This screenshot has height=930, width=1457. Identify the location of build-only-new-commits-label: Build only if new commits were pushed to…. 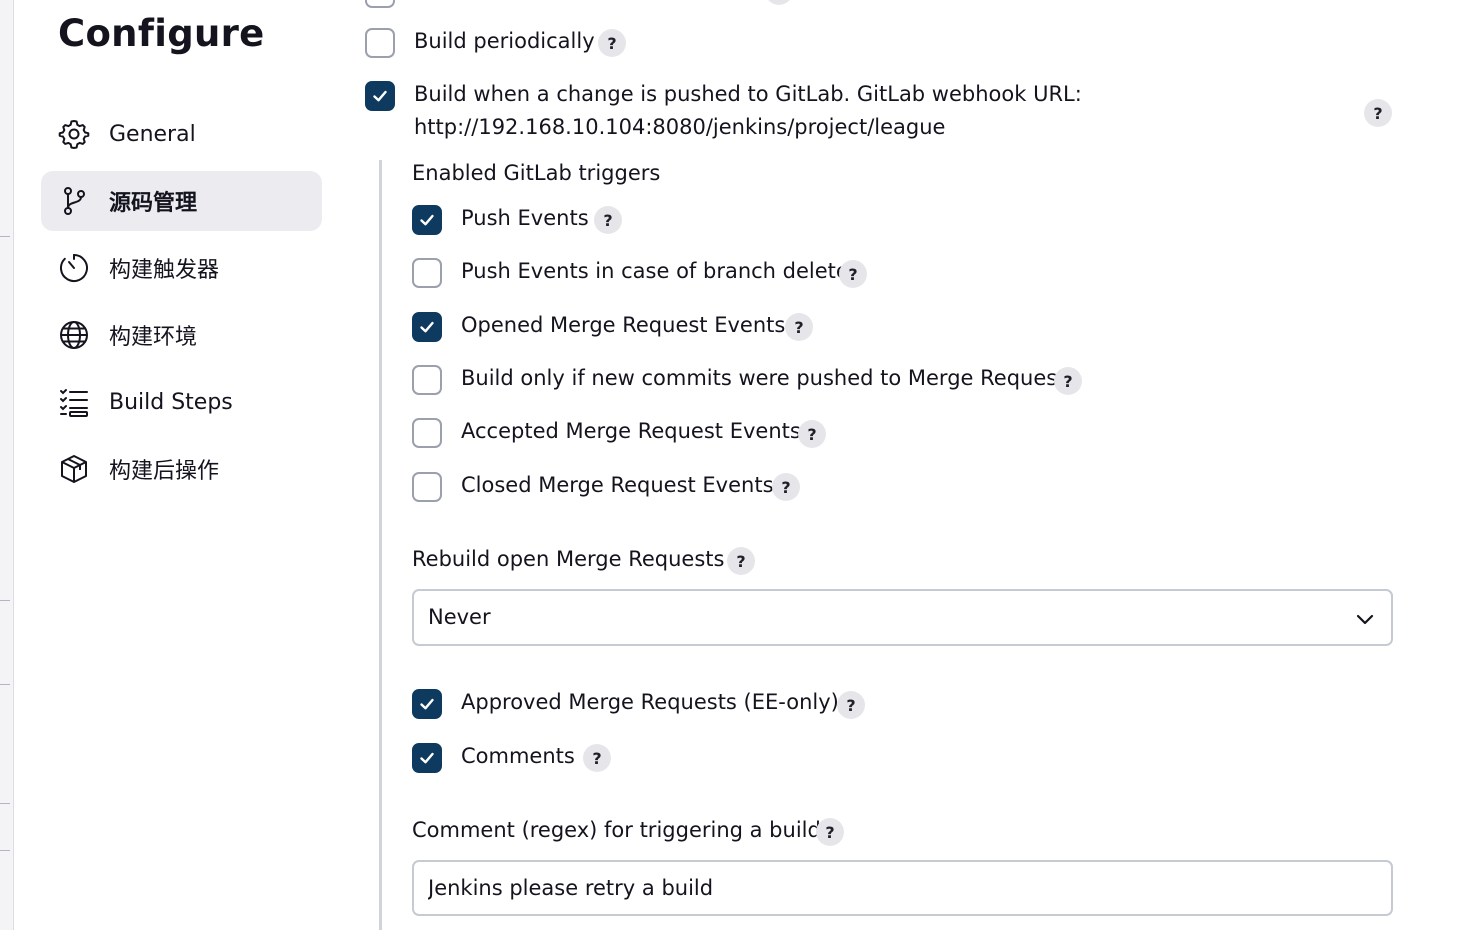
(763, 378).